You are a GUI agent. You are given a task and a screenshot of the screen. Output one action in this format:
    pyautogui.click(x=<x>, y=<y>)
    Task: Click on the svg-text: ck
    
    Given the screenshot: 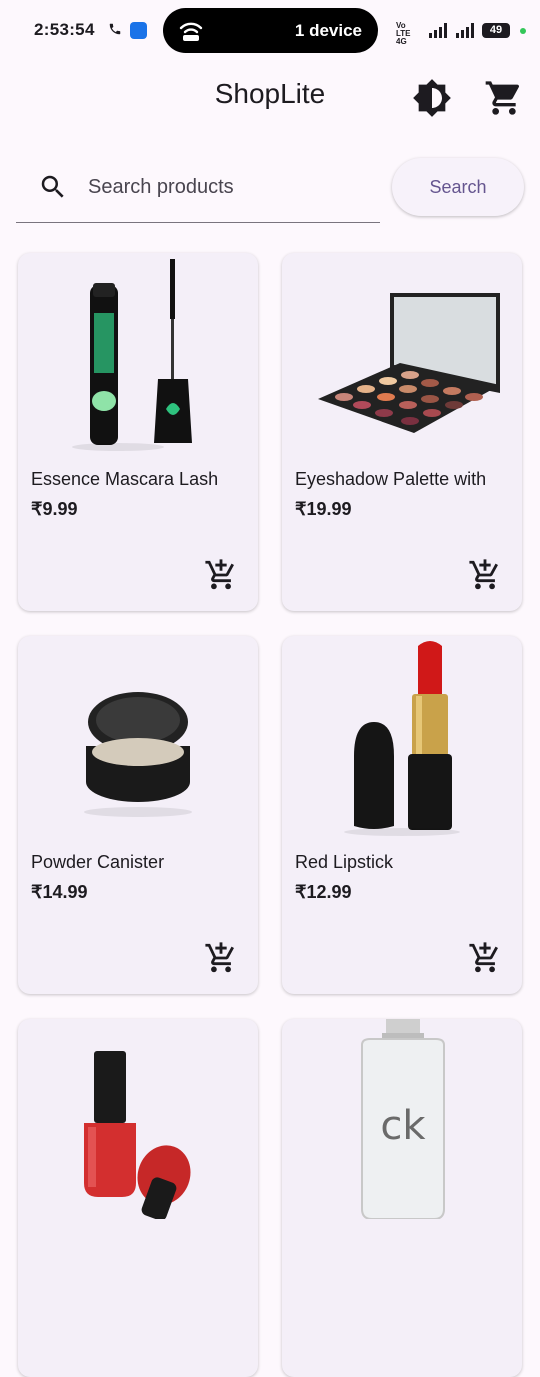 What is the action you would take?
    pyautogui.click(x=403, y=1126)
    